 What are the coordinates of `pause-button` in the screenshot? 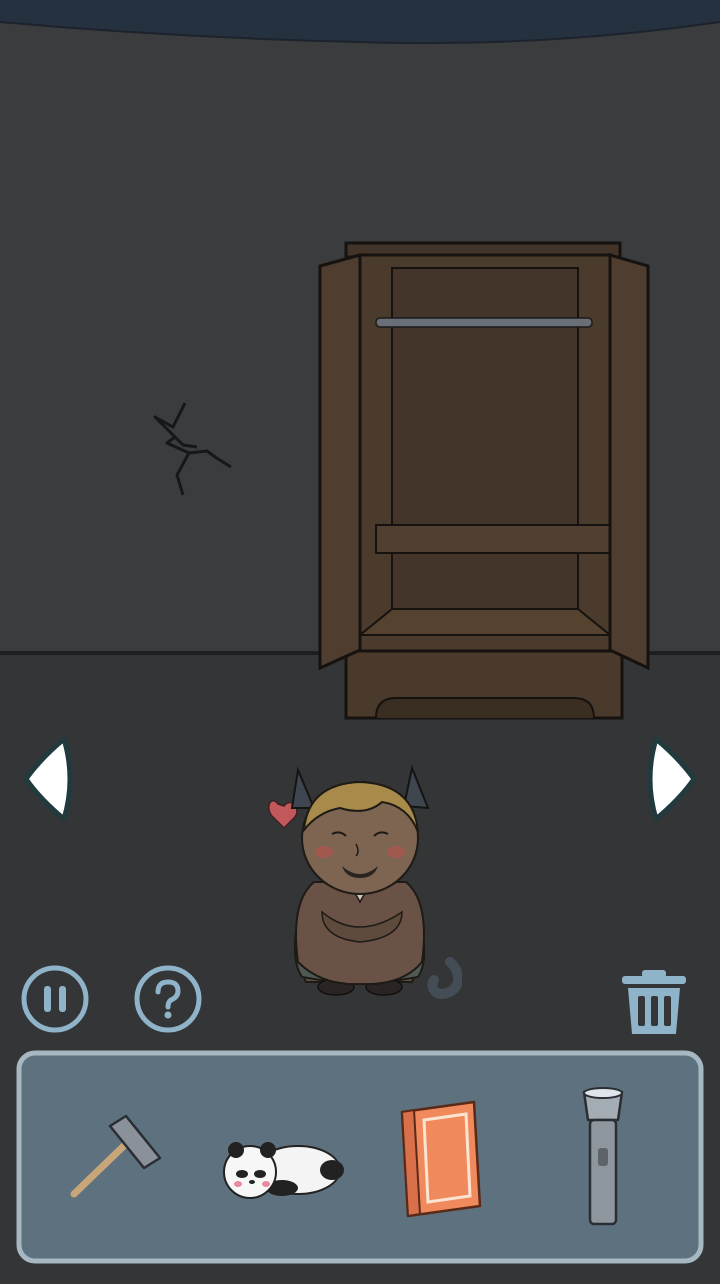 It's located at (55, 1001).